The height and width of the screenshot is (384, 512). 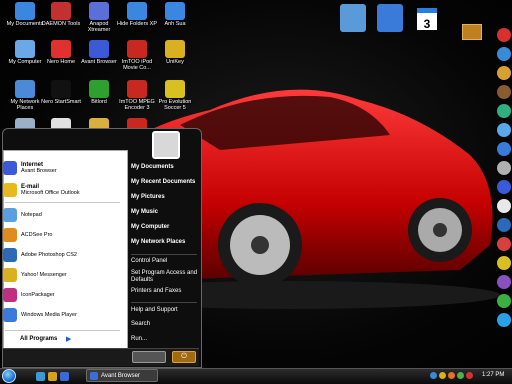 I want to click on desktop-icon: DAEMON Tools, so click(x=61, y=22).